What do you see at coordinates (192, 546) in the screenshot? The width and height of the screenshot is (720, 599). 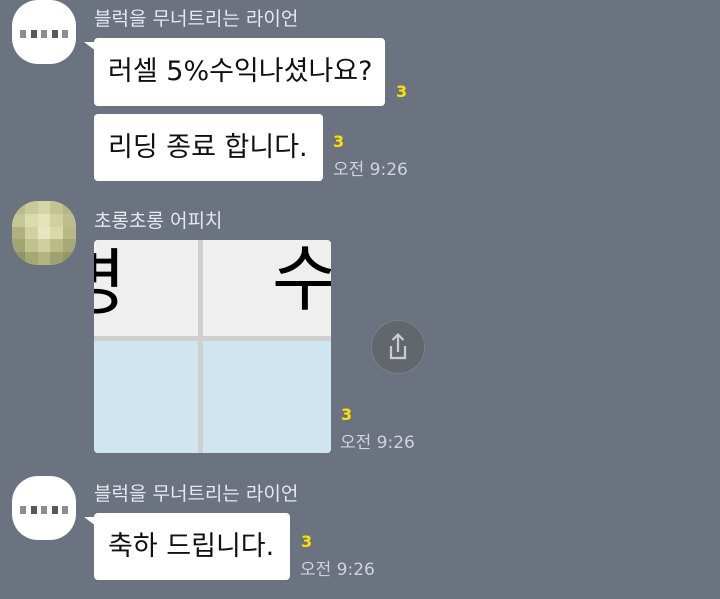 I see `message-bubble: 축하 드립니다.` at bounding box center [192, 546].